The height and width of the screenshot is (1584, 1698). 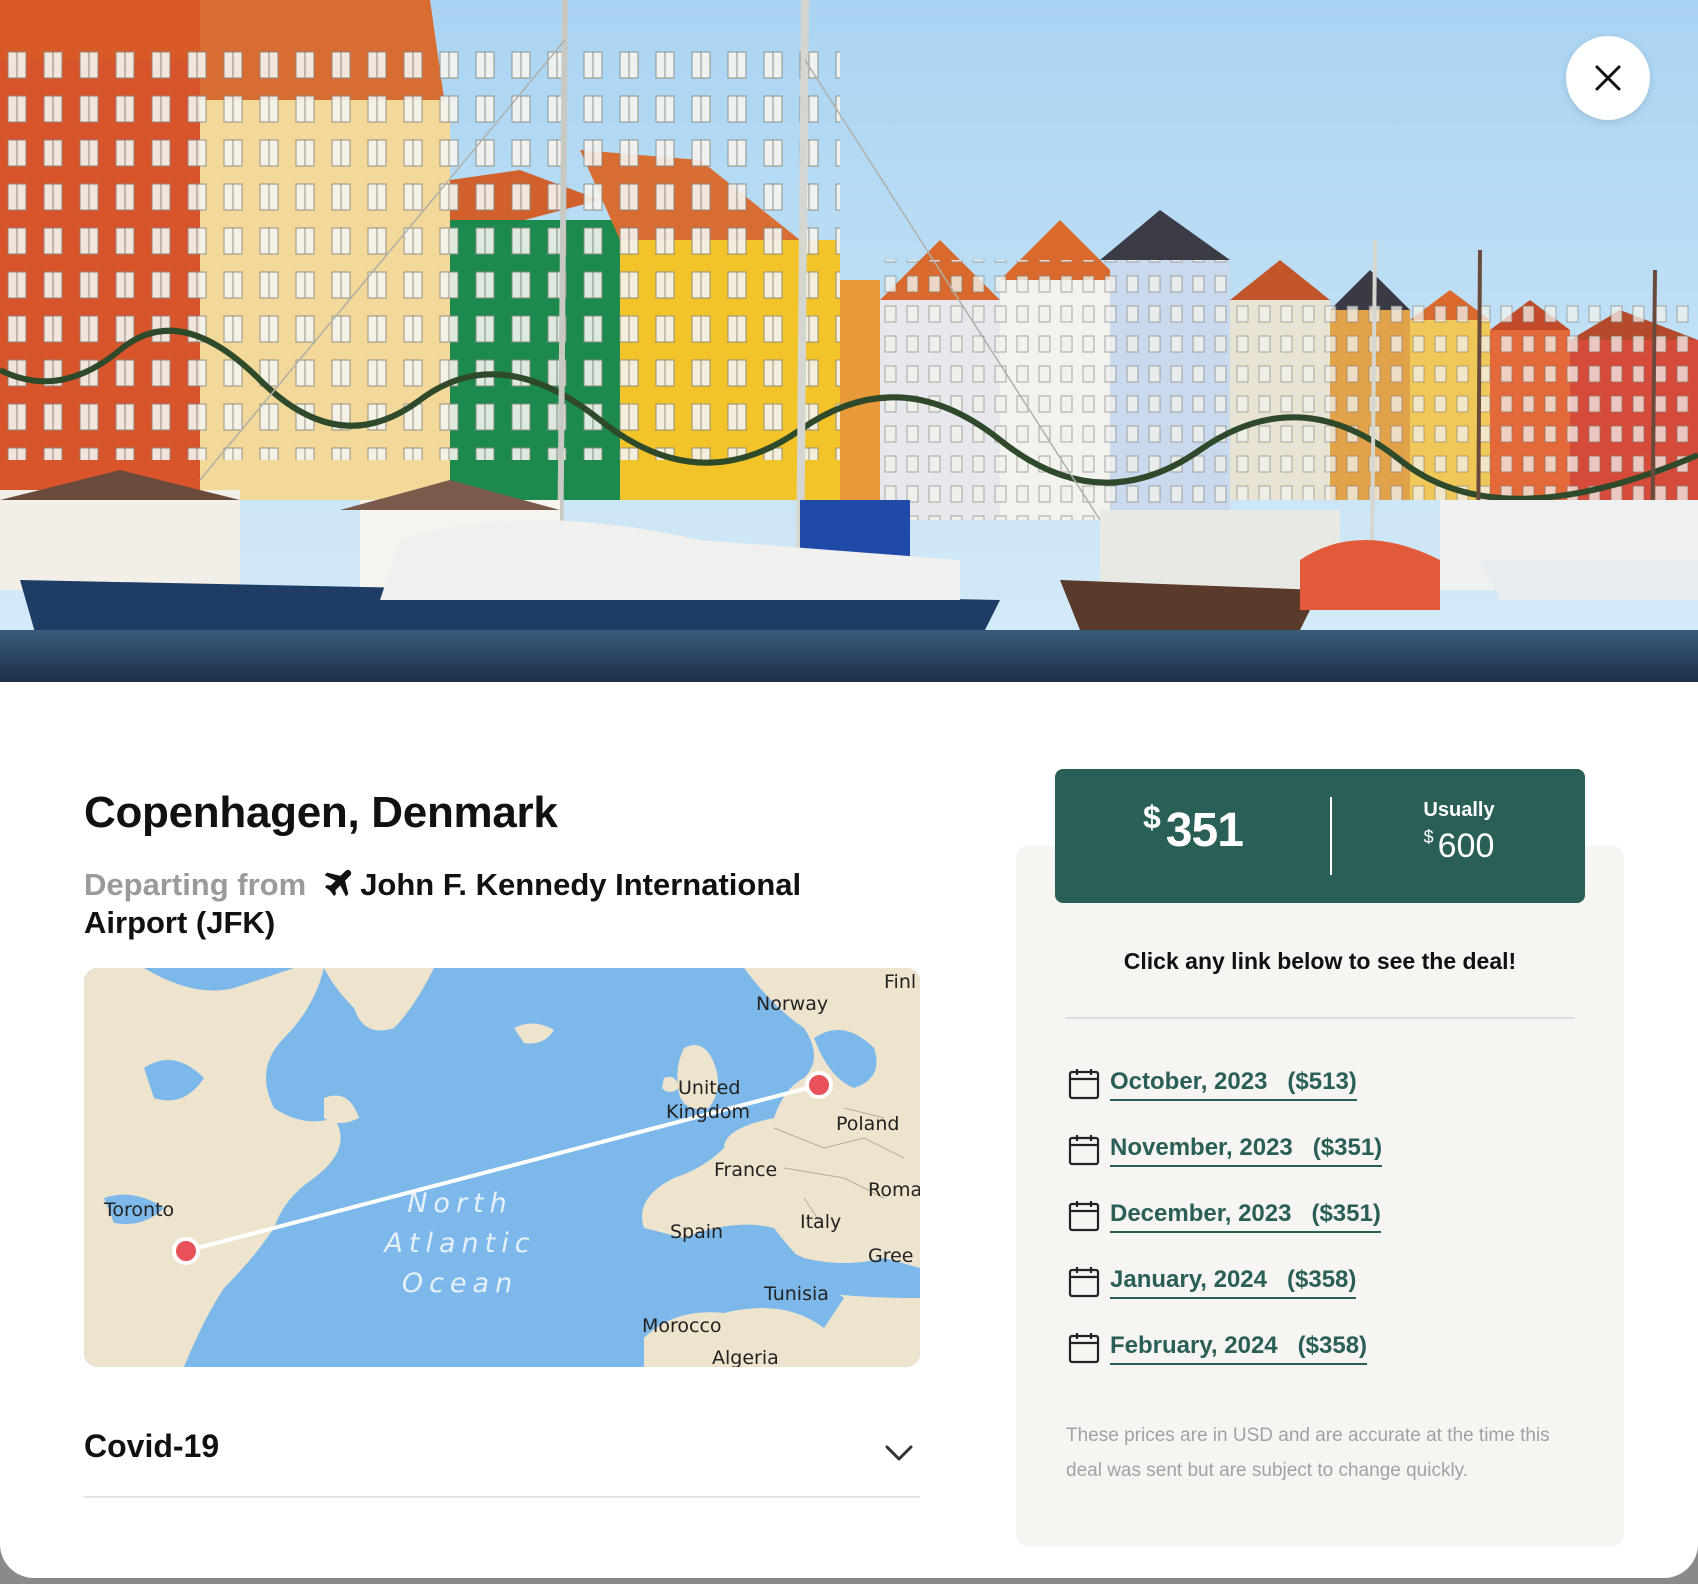 What do you see at coordinates (894, 1190) in the screenshot?
I see `map-label-romania: Roma` at bounding box center [894, 1190].